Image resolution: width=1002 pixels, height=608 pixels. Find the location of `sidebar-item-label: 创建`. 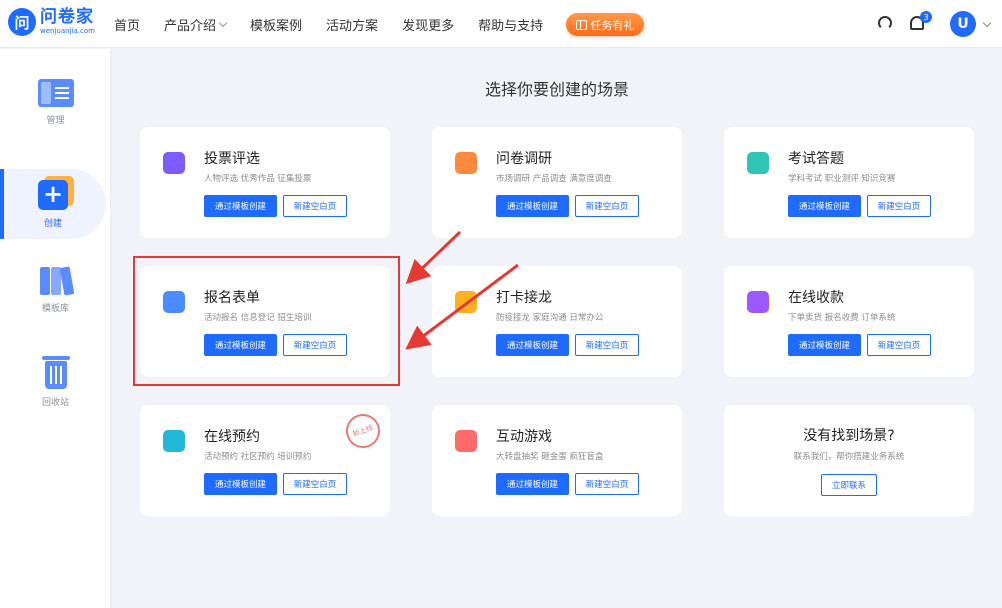

sidebar-item-label: 创建 is located at coordinates (52, 223).